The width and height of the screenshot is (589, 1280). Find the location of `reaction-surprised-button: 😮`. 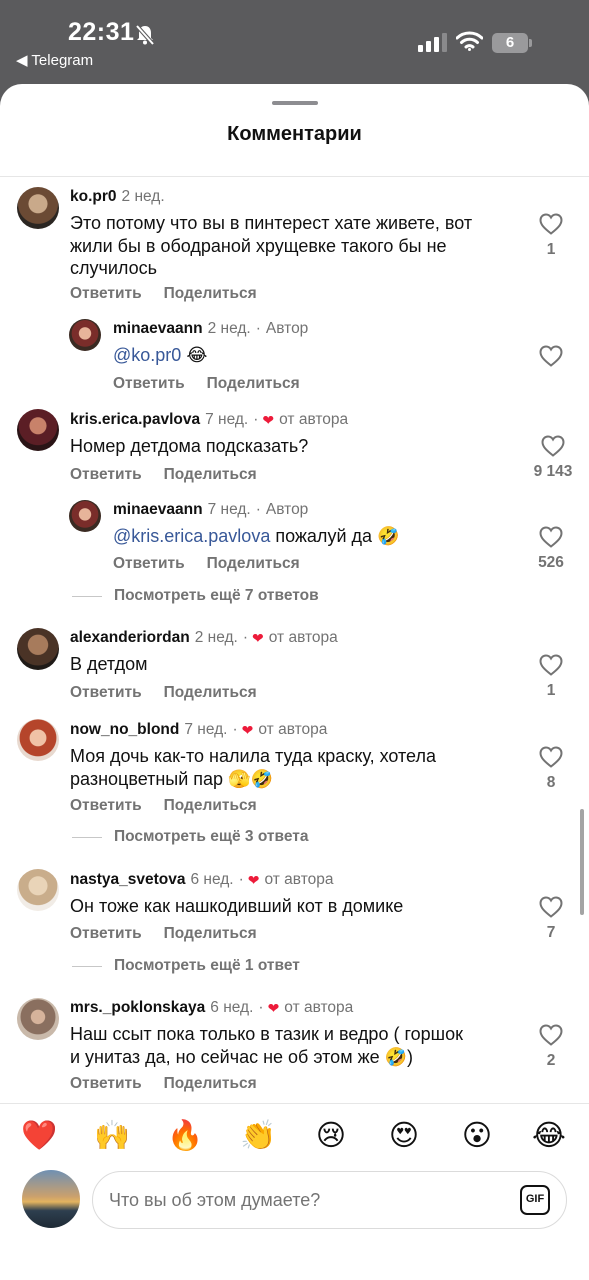

reaction-surprised-button: 😮 is located at coordinates (477, 1136).